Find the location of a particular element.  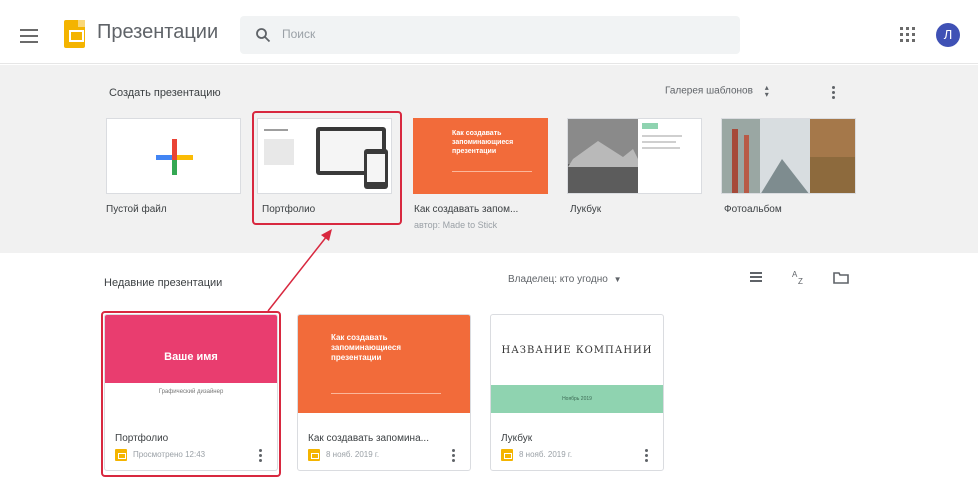

folder-icon is located at coordinates (841, 277).